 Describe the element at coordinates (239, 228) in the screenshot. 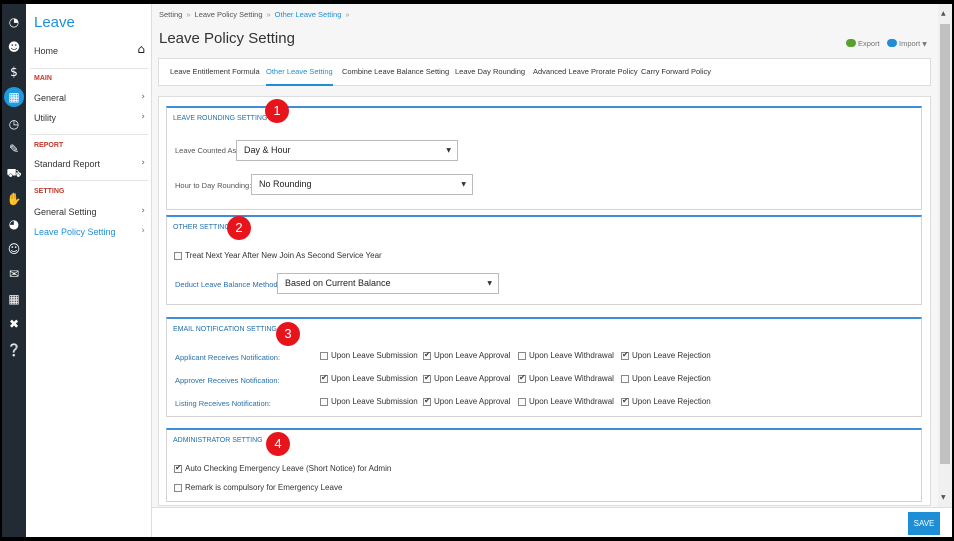

I see `callout-badge: 2` at that location.